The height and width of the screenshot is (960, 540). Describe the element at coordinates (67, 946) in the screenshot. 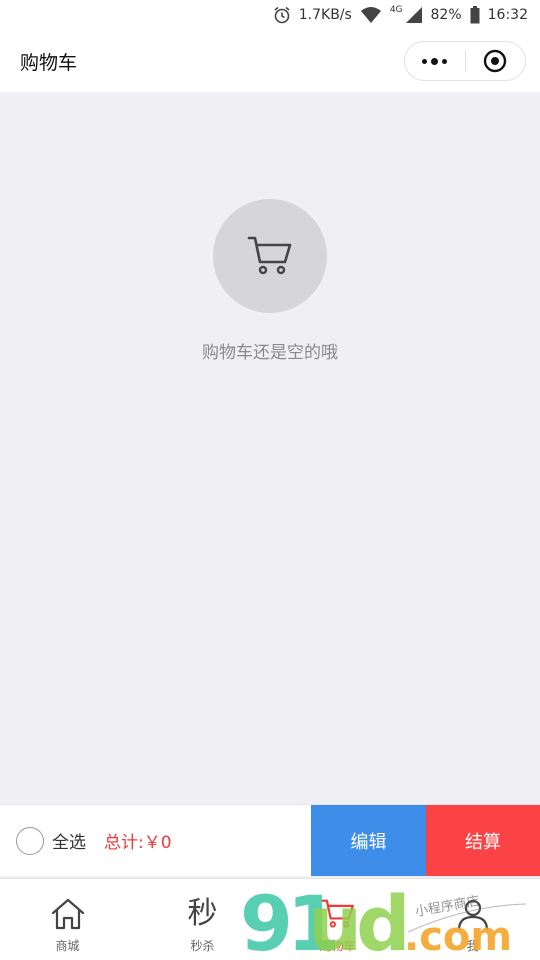

I see `tab-label: 商城` at that location.